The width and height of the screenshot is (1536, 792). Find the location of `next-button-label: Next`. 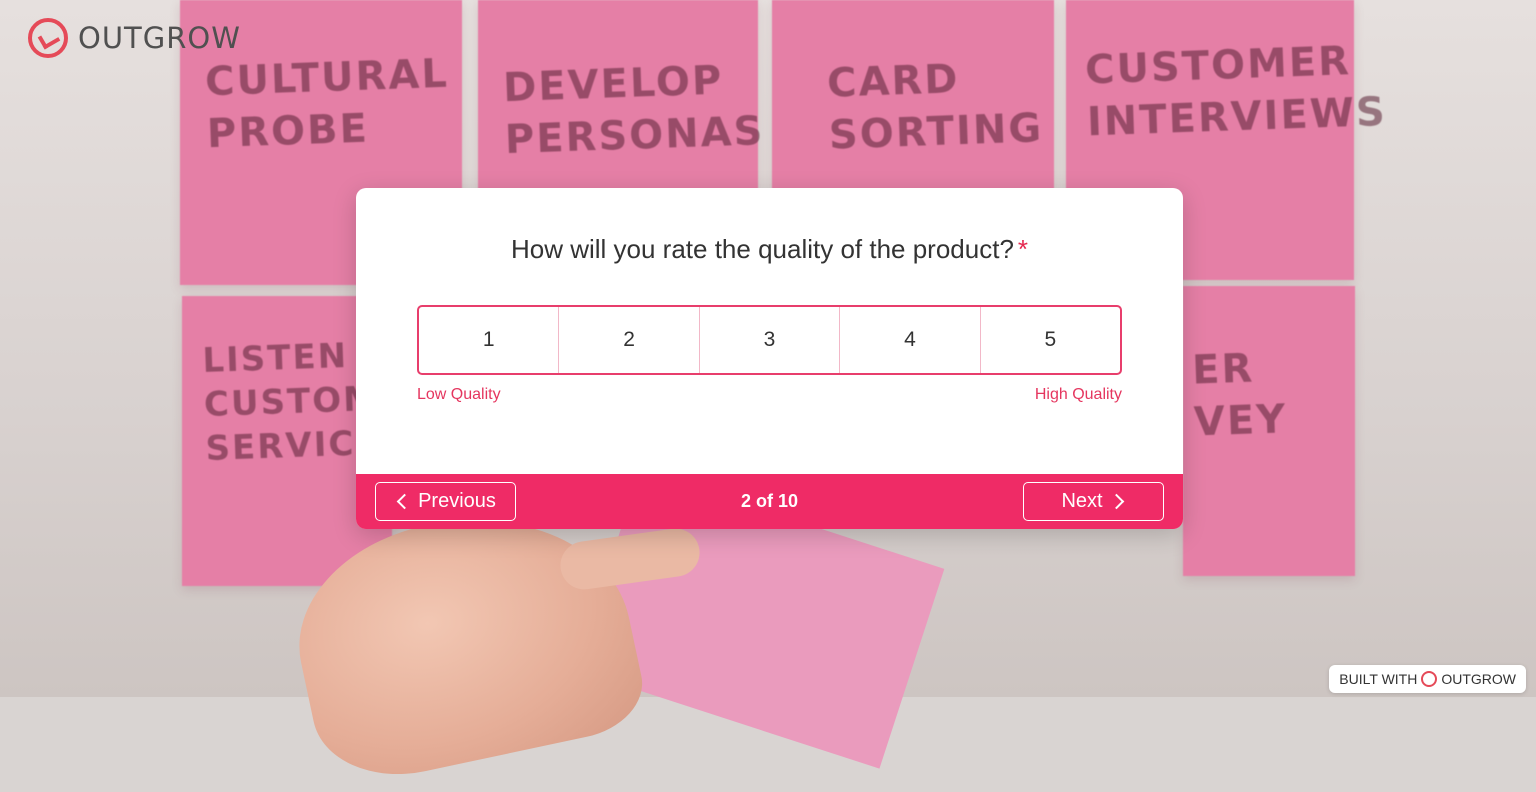

next-button-label: Next is located at coordinates (1082, 501).